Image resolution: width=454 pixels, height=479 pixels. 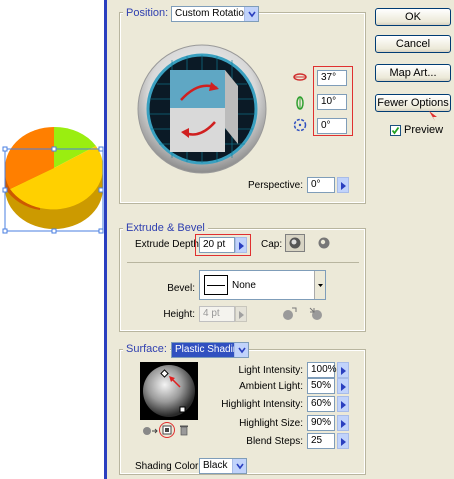 I want to click on rotation-trackball, so click(x=202, y=109).